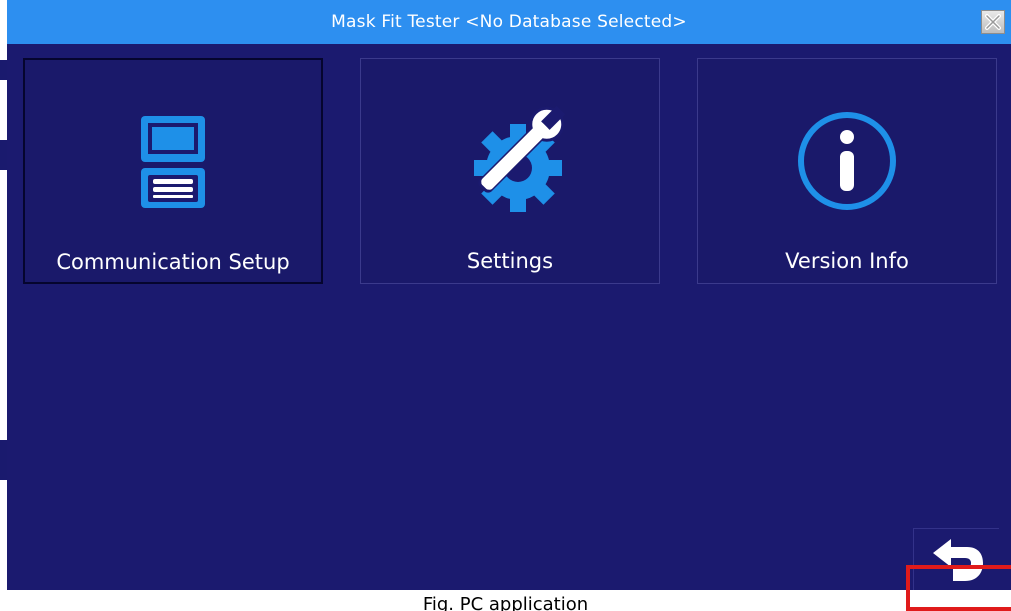  Describe the element at coordinates (173, 162) in the screenshot. I see `communication-device-icon` at that location.